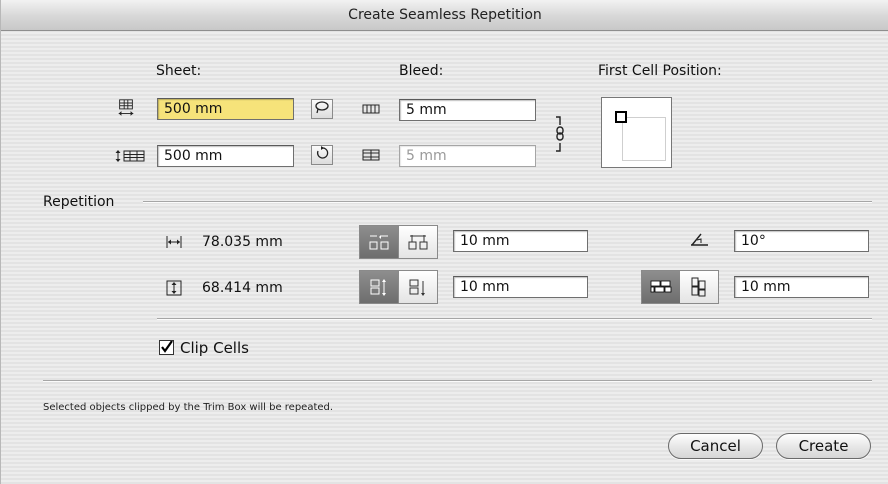 This screenshot has width=888, height=484. I want to click on brick-shift-vertical-icon, so click(699, 287).